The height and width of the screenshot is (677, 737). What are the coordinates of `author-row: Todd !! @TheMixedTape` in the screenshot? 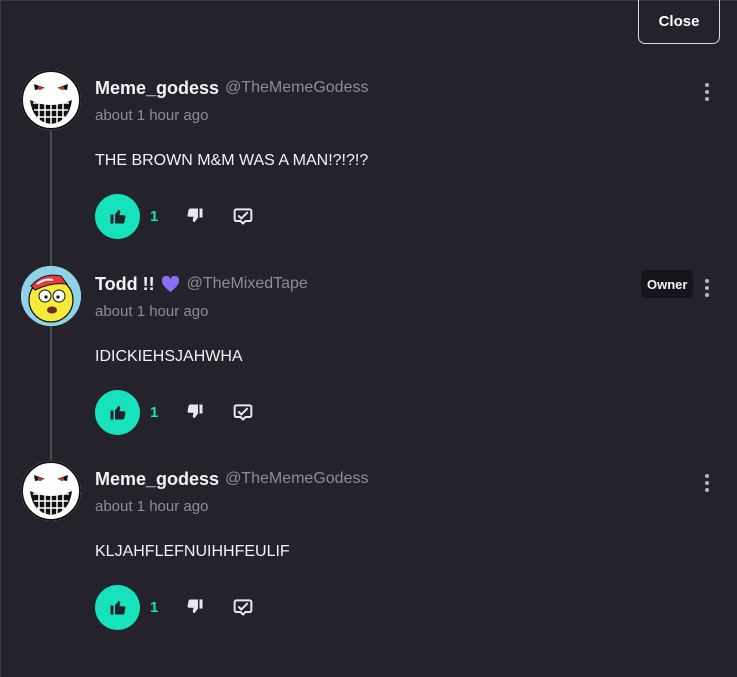 It's located at (201, 284).